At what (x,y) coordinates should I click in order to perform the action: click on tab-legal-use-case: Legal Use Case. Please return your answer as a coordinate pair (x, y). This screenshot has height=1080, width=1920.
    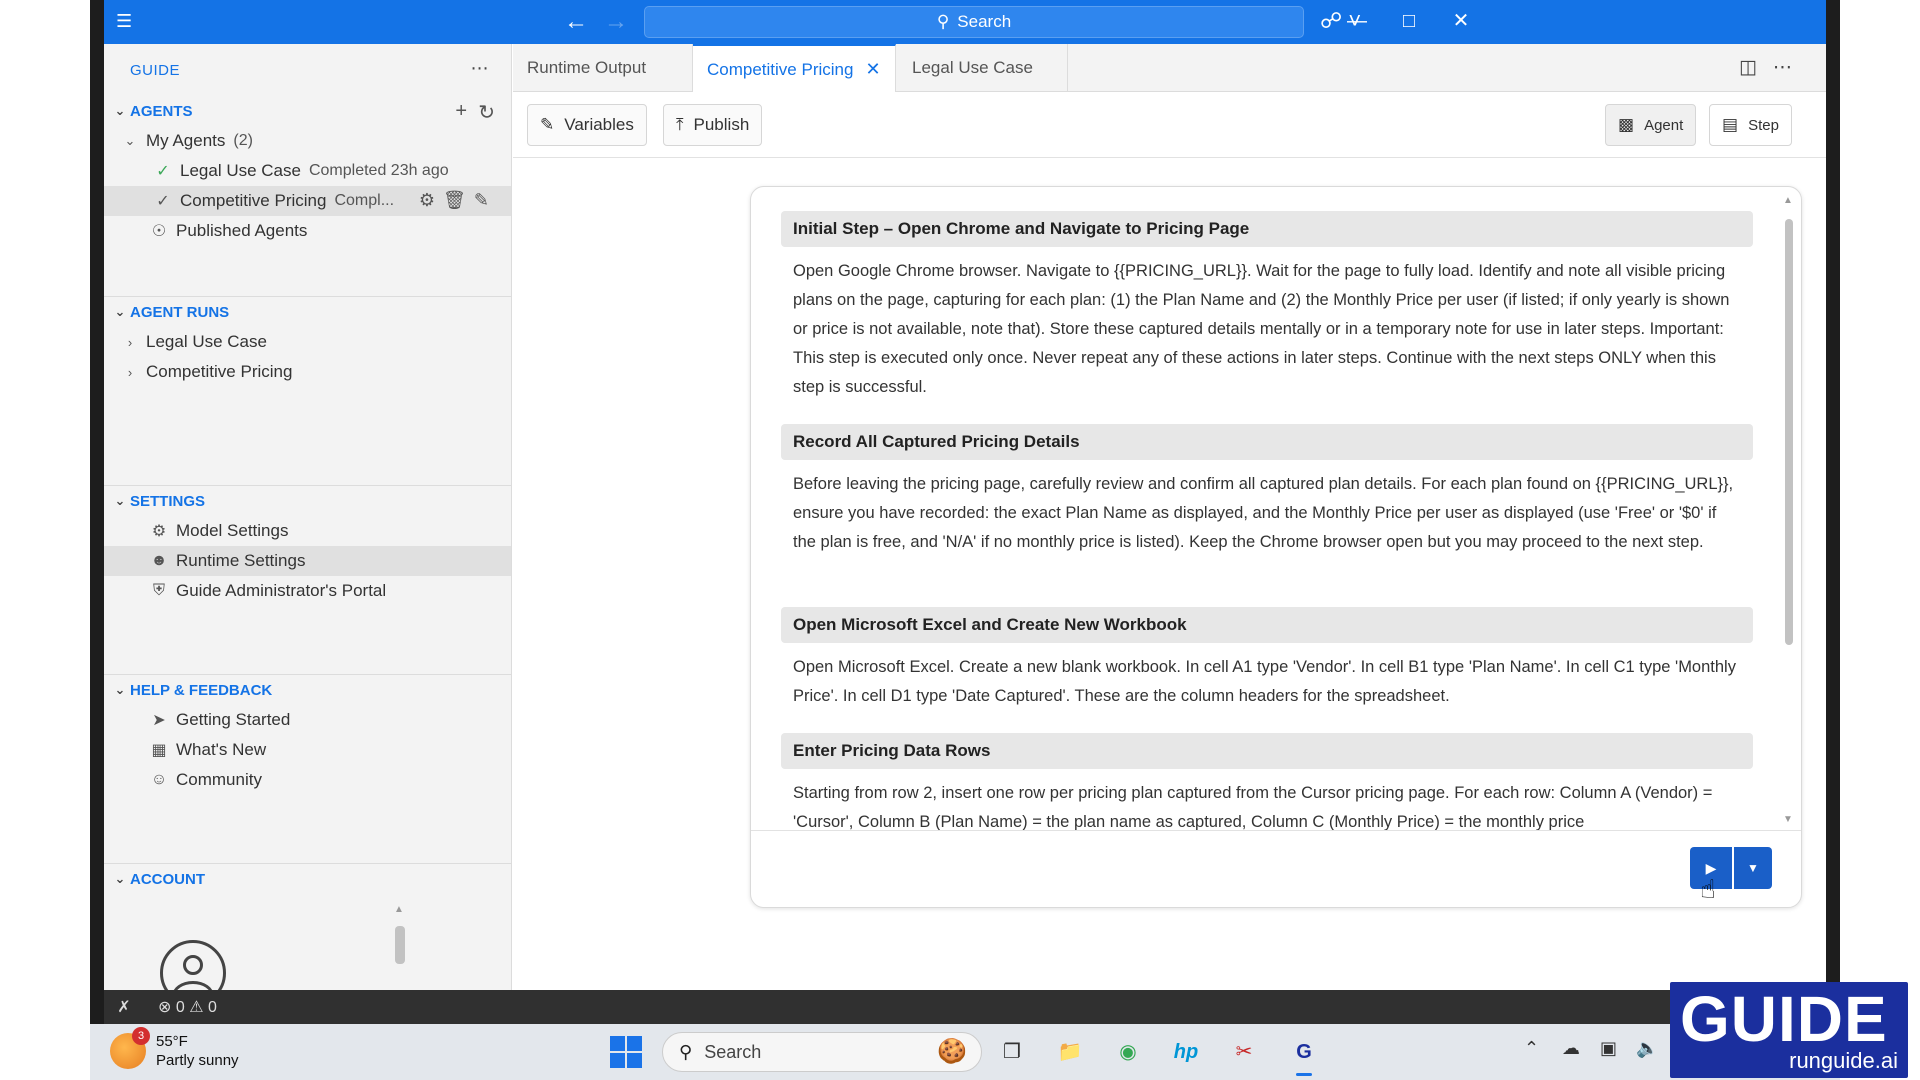
    Looking at the image, I should click on (983, 68).